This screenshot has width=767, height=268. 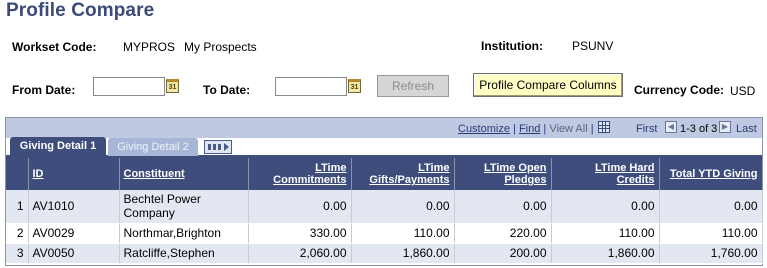 I want to click on row-number-header, so click(x=17, y=174).